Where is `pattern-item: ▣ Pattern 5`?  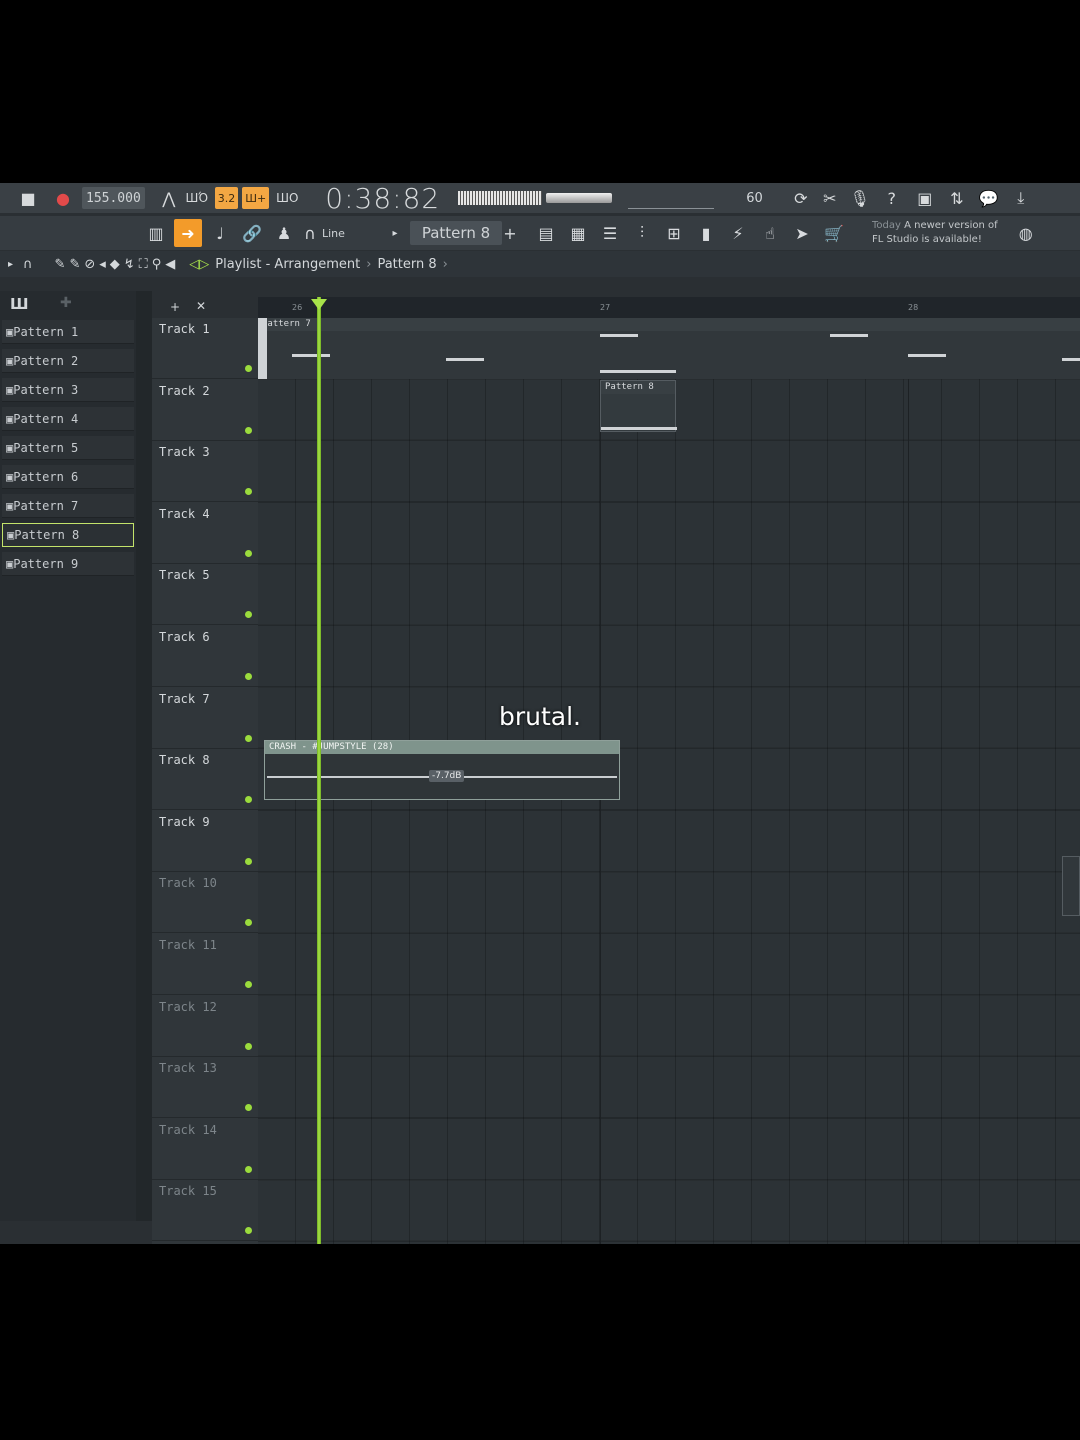 pattern-item: ▣ Pattern 5 is located at coordinates (68, 448).